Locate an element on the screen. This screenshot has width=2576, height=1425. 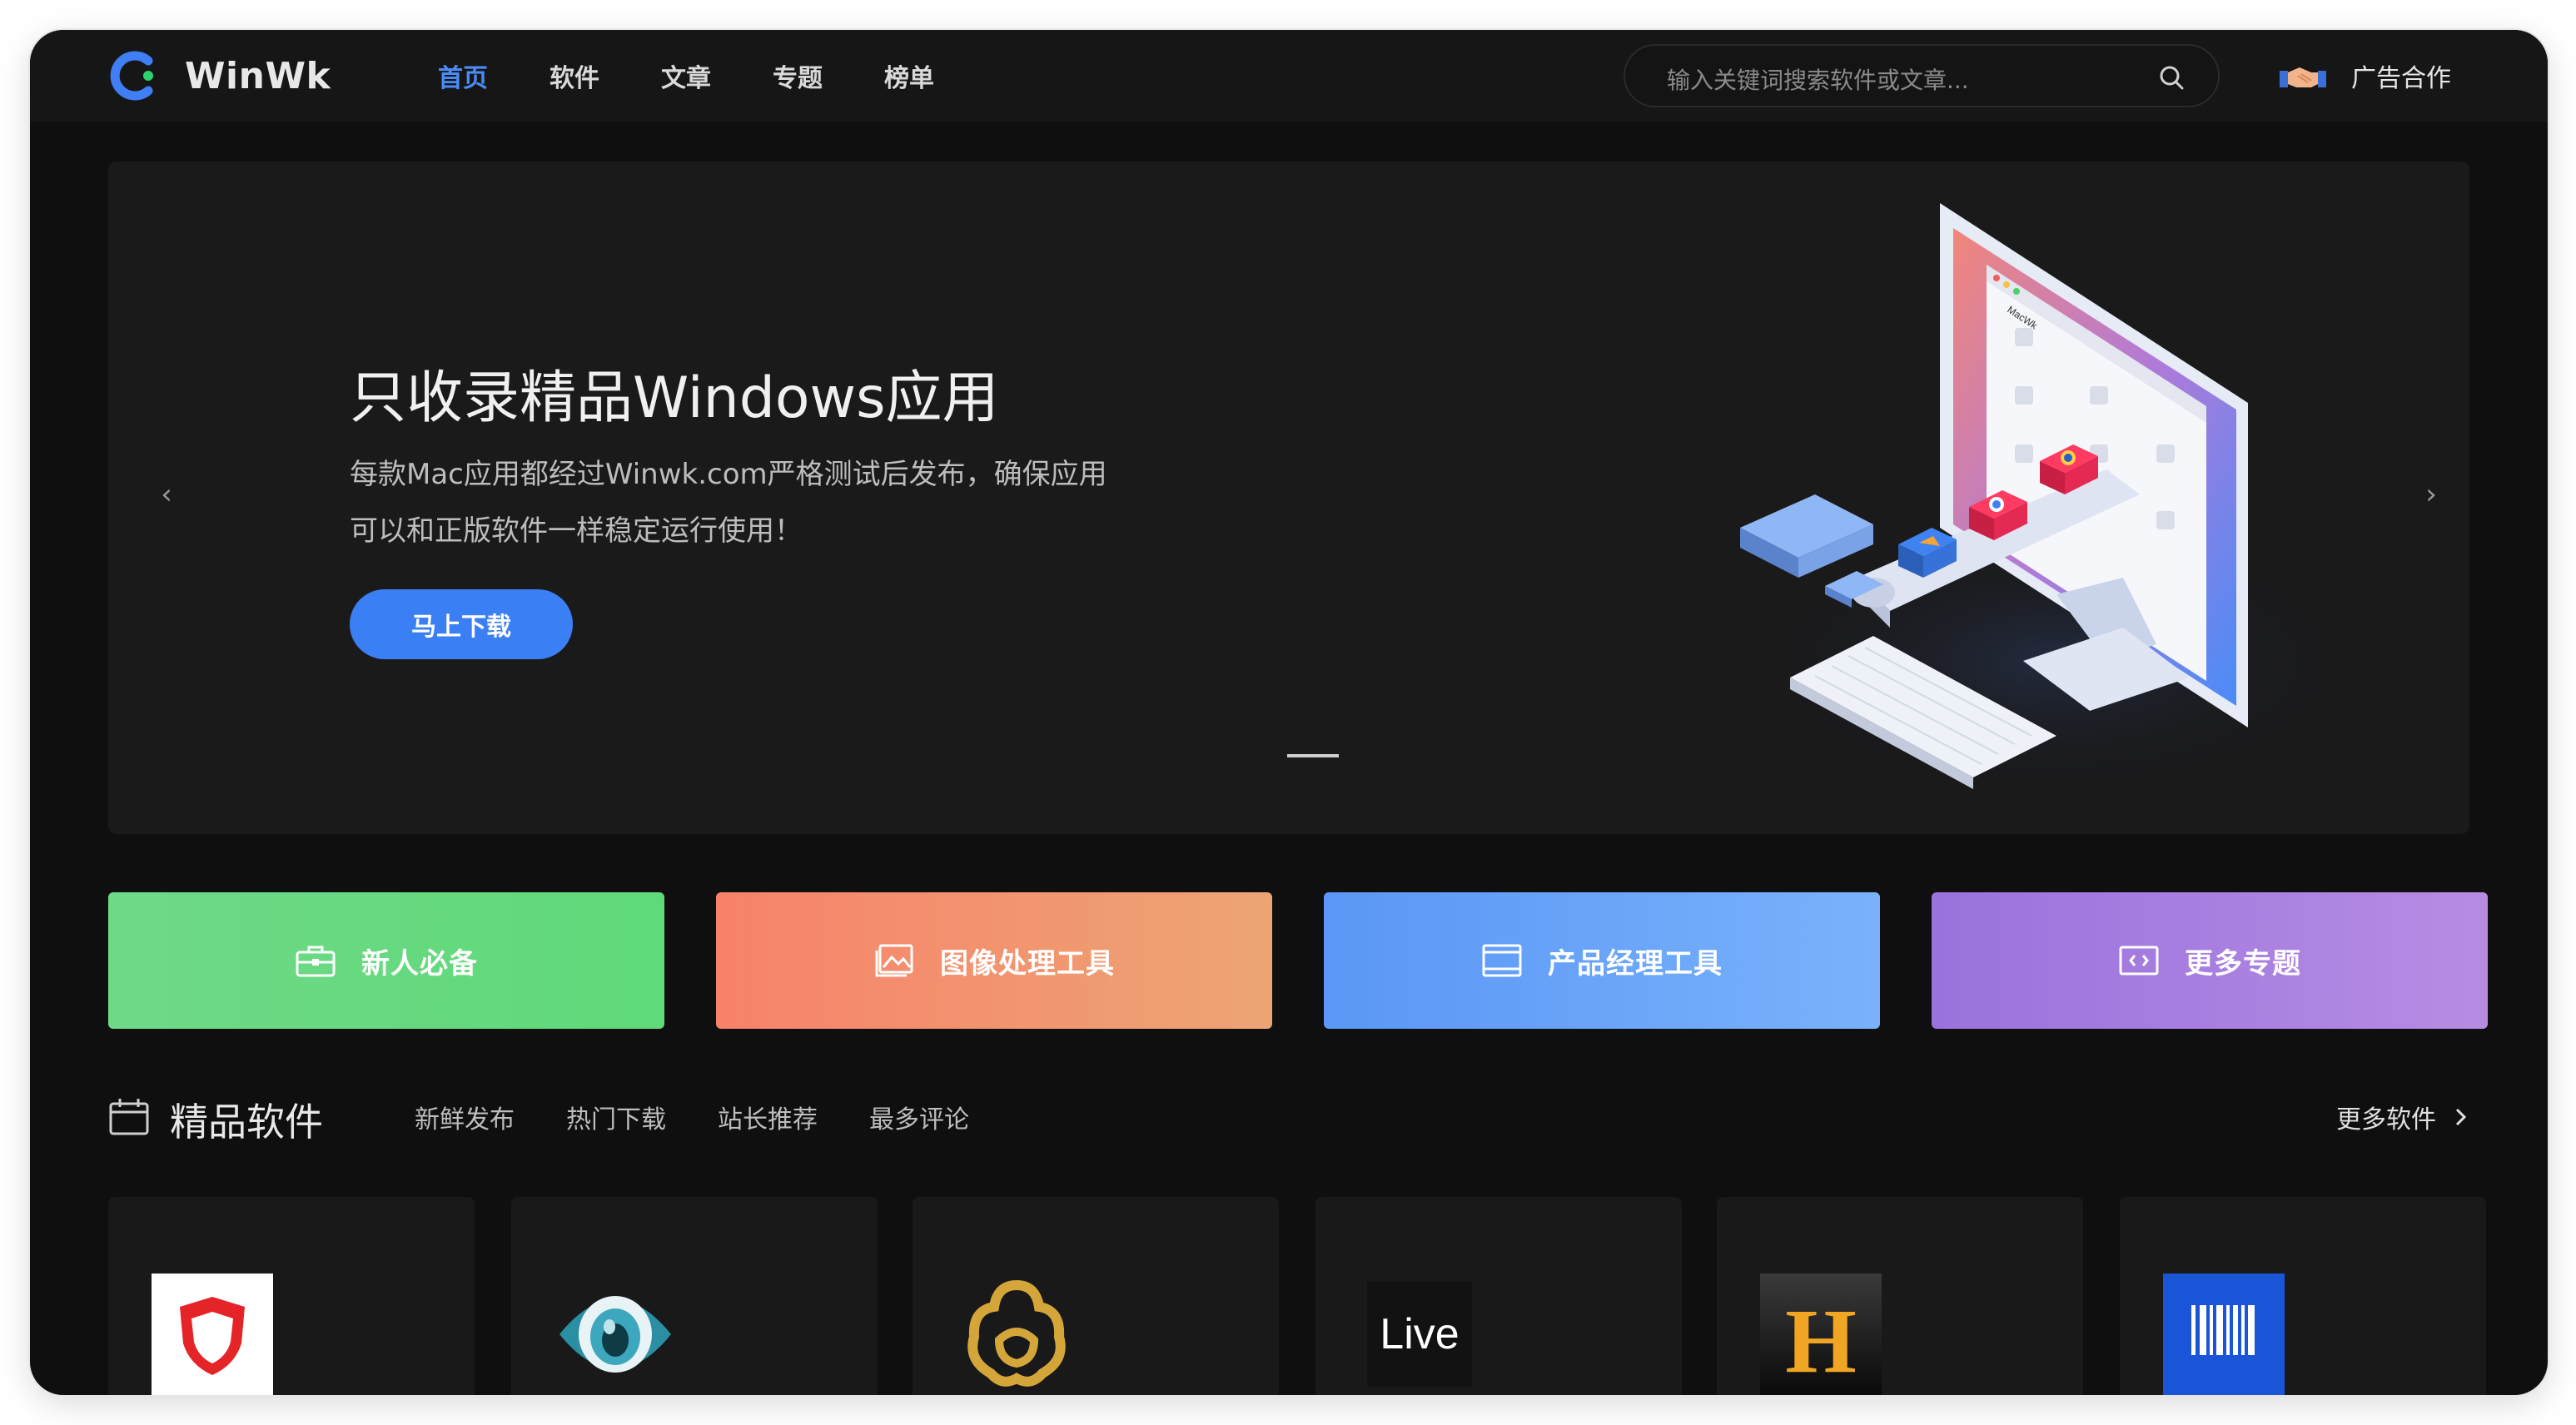
tab-admin-picks: 站长推荐 is located at coordinates (768, 1117).